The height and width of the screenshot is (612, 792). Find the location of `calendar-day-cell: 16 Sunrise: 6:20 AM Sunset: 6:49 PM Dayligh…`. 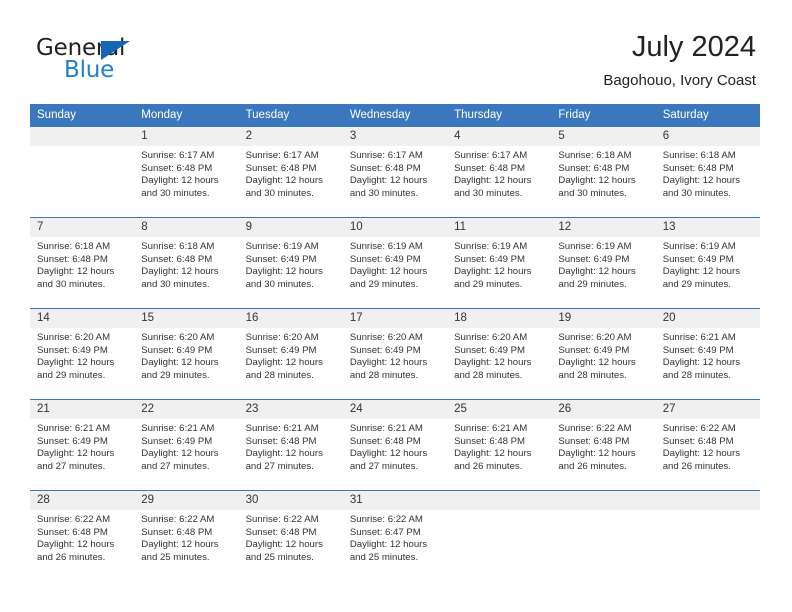

calendar-day-cell: 16 Sunrise: 6:20 AM Sunset: 6:49 PM Dayligh… is located at coordinates (290, 354).